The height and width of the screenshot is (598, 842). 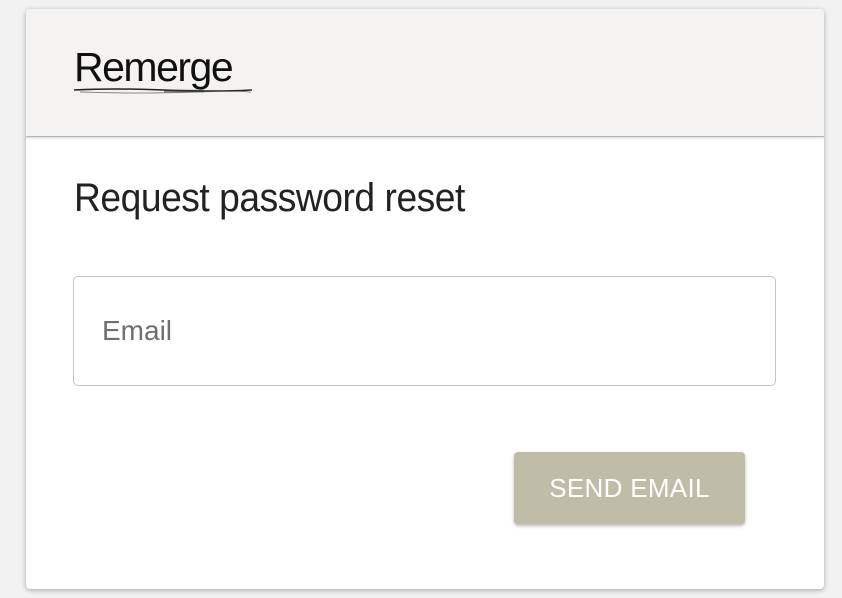 I want to click on remerge-logo: Remerge, so click(x=163, y=71).